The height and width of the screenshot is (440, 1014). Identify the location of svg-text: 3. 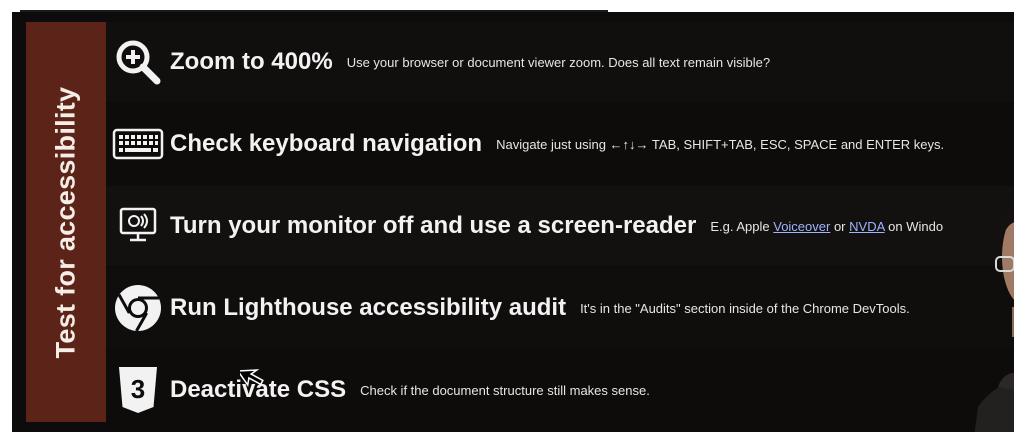
(138, 389).